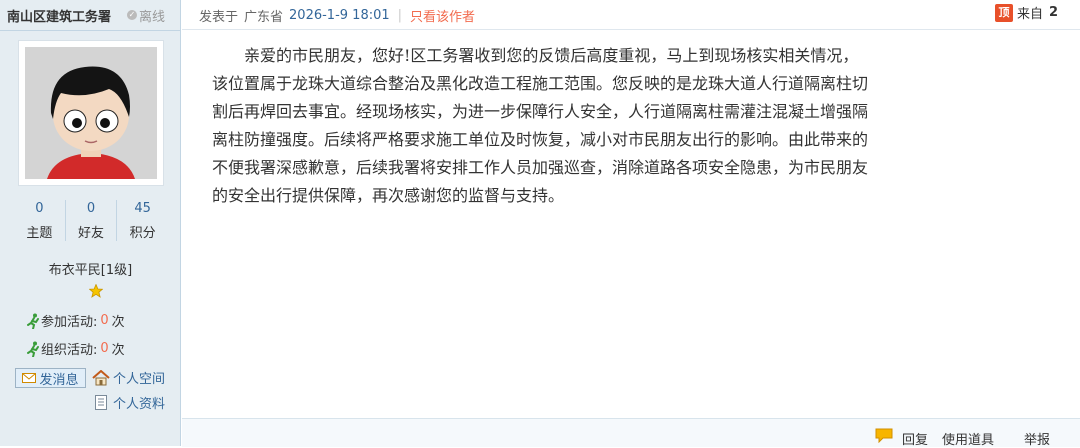 The width and height of the screenshot is (1080, 448). Describe the element at coordinates (39, 208) in the screenshot. I see `stat-topics-count: 0` at that location.